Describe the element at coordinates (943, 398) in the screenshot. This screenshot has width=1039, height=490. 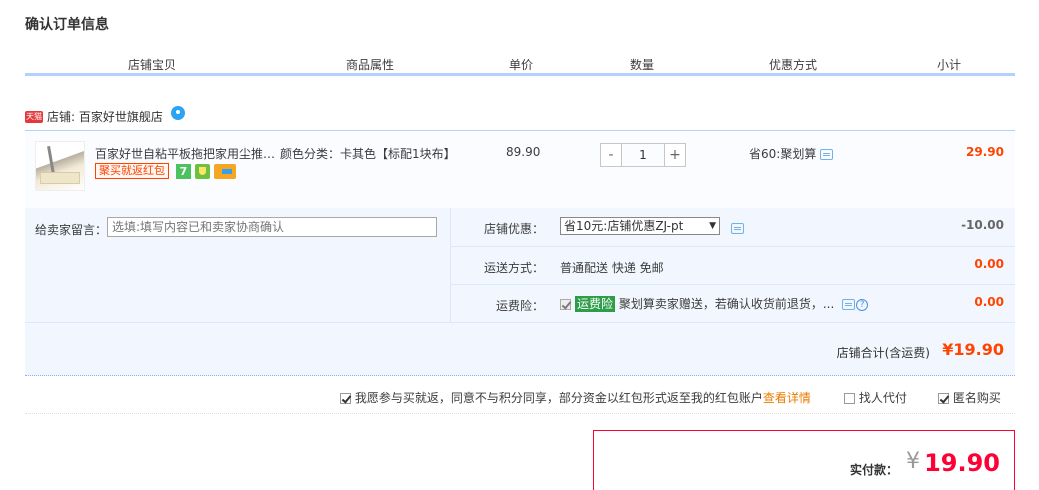
I see `anonymous-checkbox` at that location.